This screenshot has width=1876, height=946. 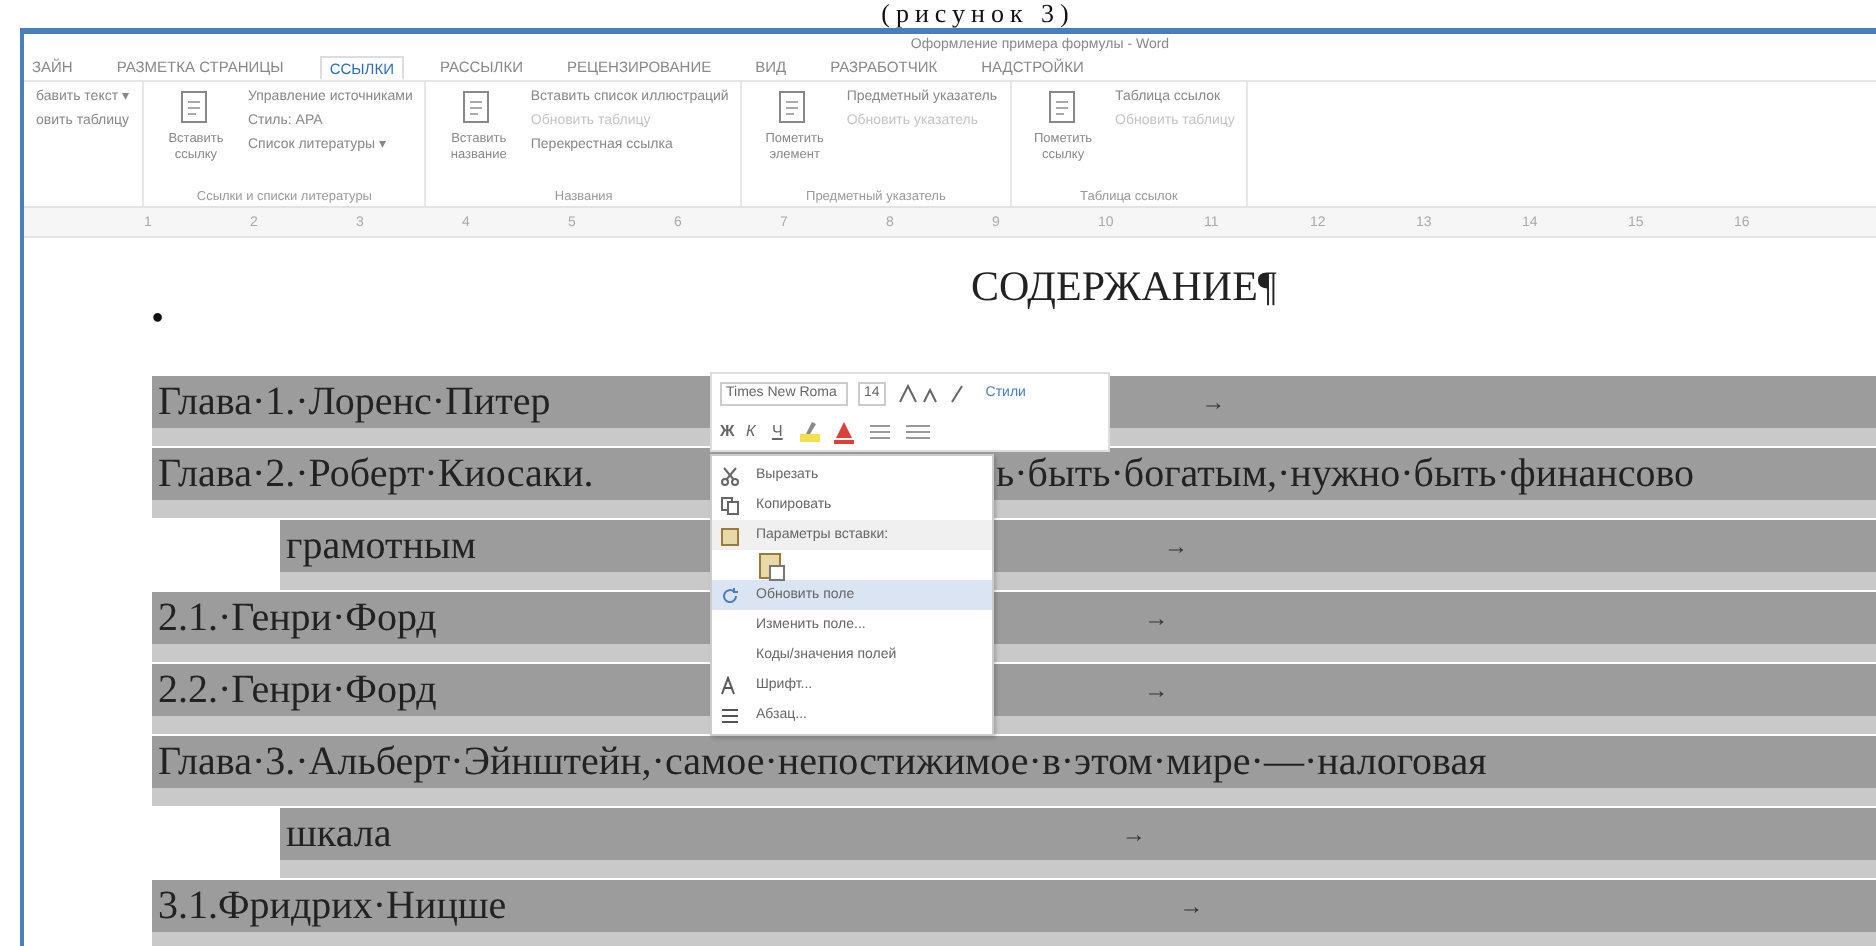 What do you see at coordinates (730, 685) in the screenshot?
I see `letter-icon` at bounding box center [730, 685].